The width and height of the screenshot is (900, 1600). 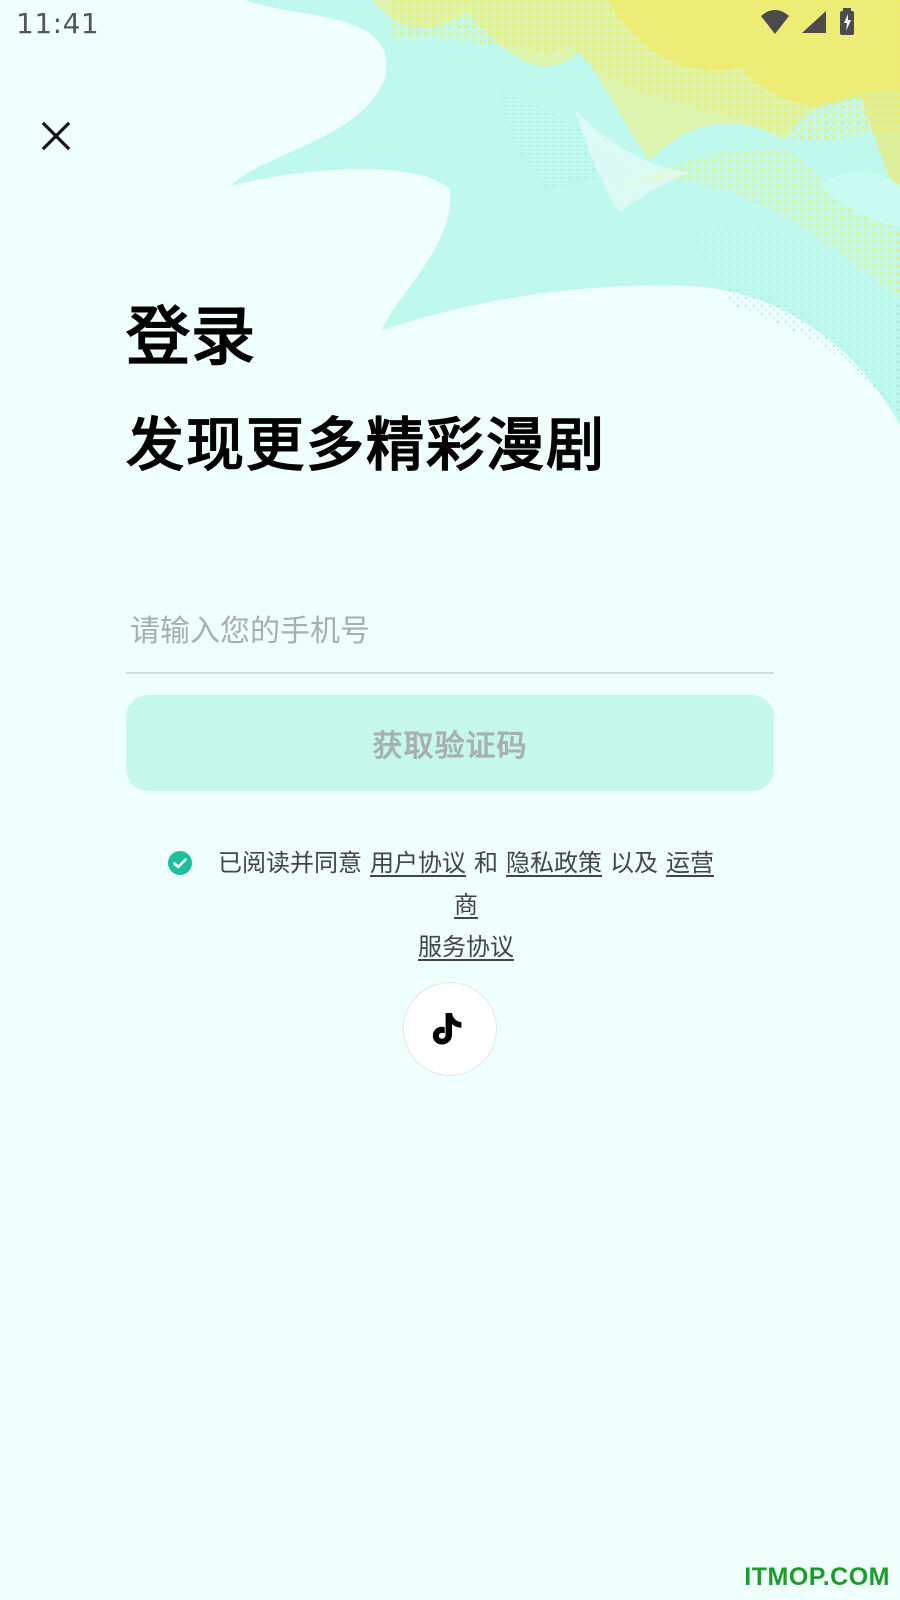 I want to click on operator-agreement-link-line2: 服务协议, so click(x=466, y=947).